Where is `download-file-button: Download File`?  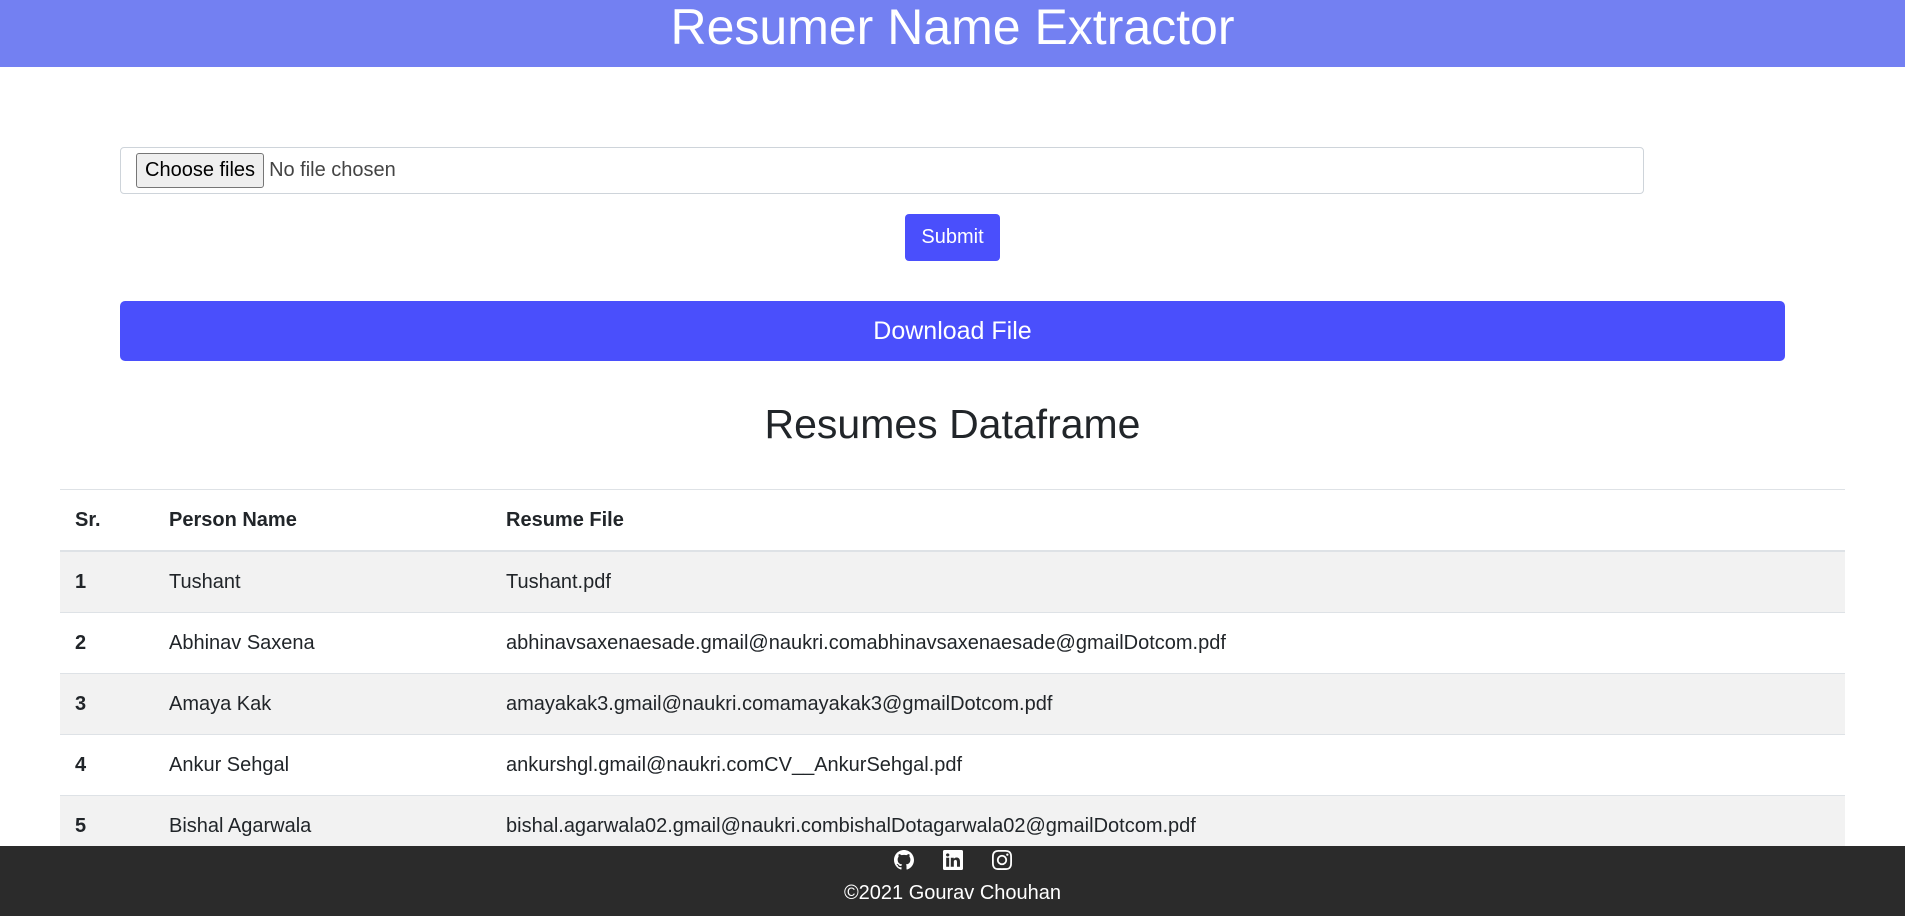
download-file-button: Download File is located at coordinates (952, 331).